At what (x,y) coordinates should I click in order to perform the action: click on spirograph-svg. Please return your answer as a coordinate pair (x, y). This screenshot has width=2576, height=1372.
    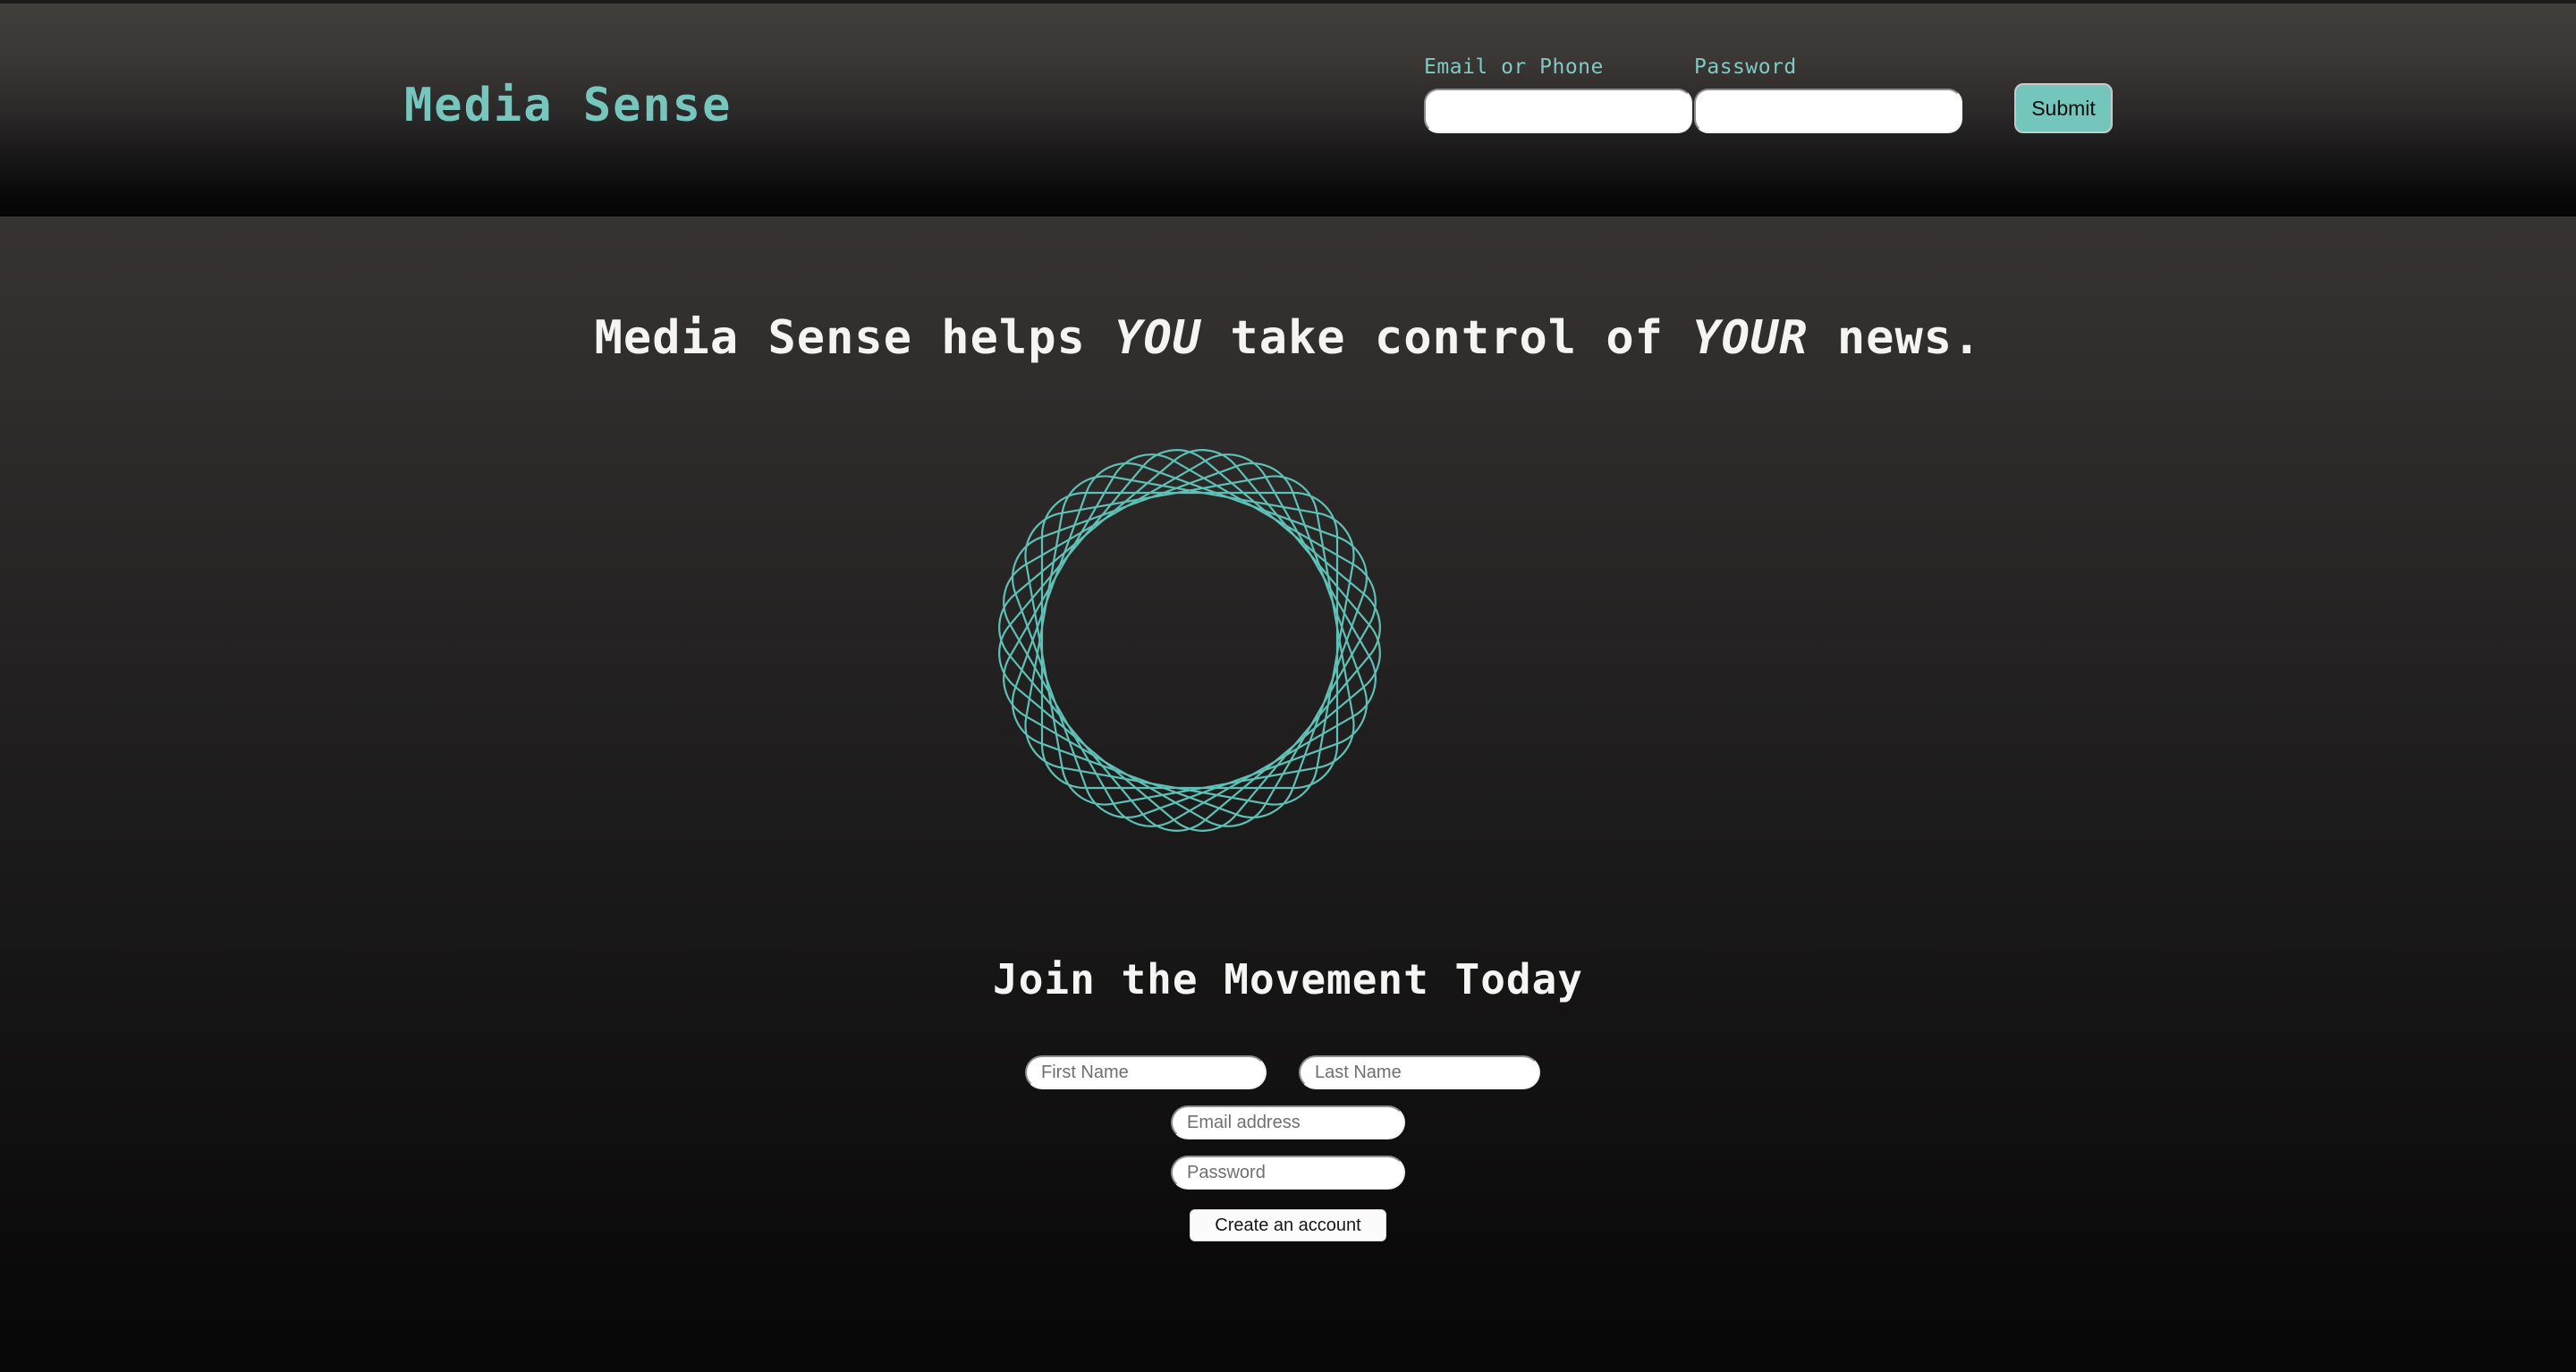
    Looking at the image, I should click on (1189, 640).